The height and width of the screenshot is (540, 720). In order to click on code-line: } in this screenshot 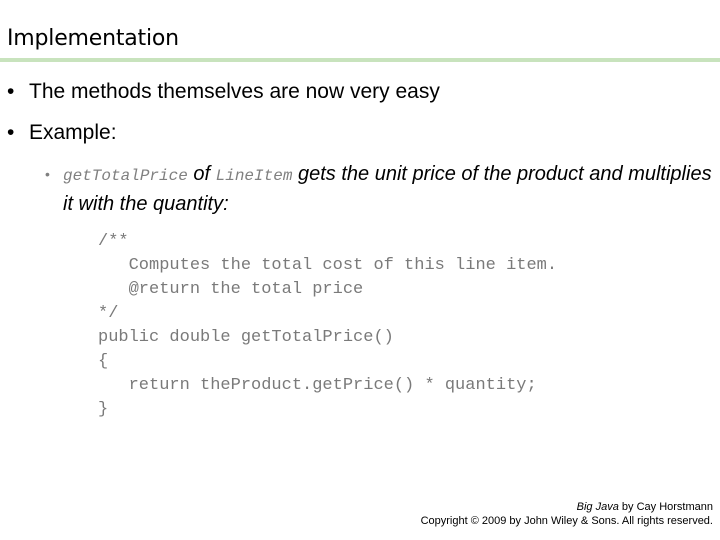, I will do `click(103, 409)`.